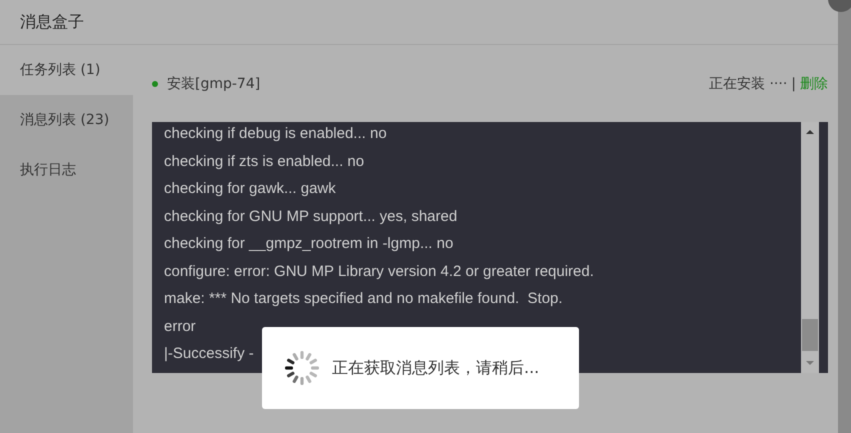  What do you see at coordinates (302, 368) in the screenshot?
I see `spinner-icon` at bounding box center [302, 368].